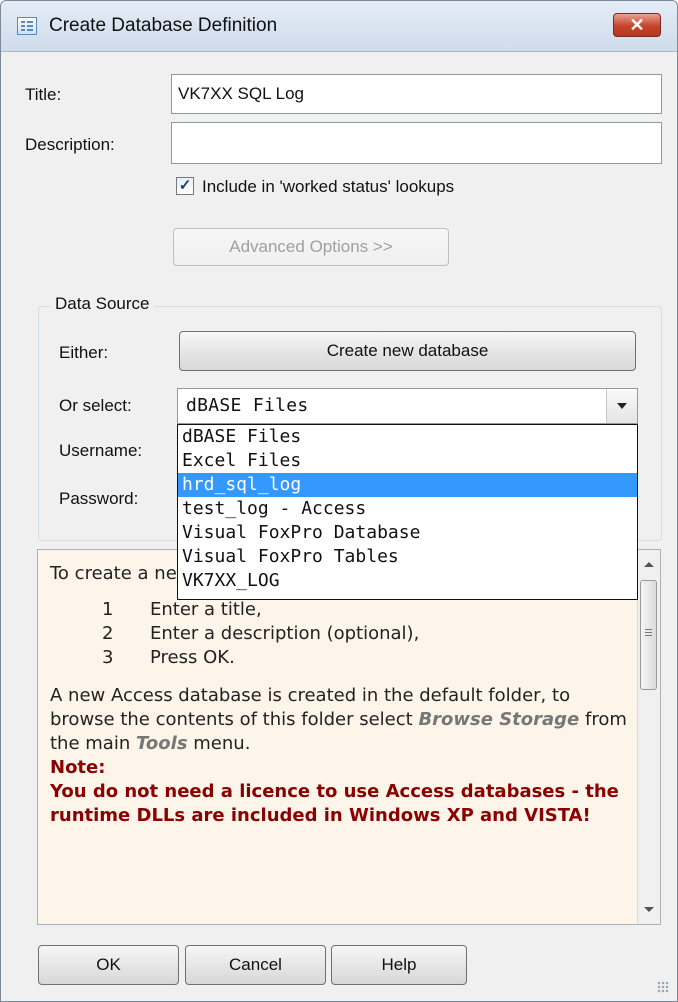 The width and height of the screenshot is (678, 1002). What do you see at coordinates (108, 965) in the screenshot?
I see `ok-button: OK` at bounding box center [108, 965].